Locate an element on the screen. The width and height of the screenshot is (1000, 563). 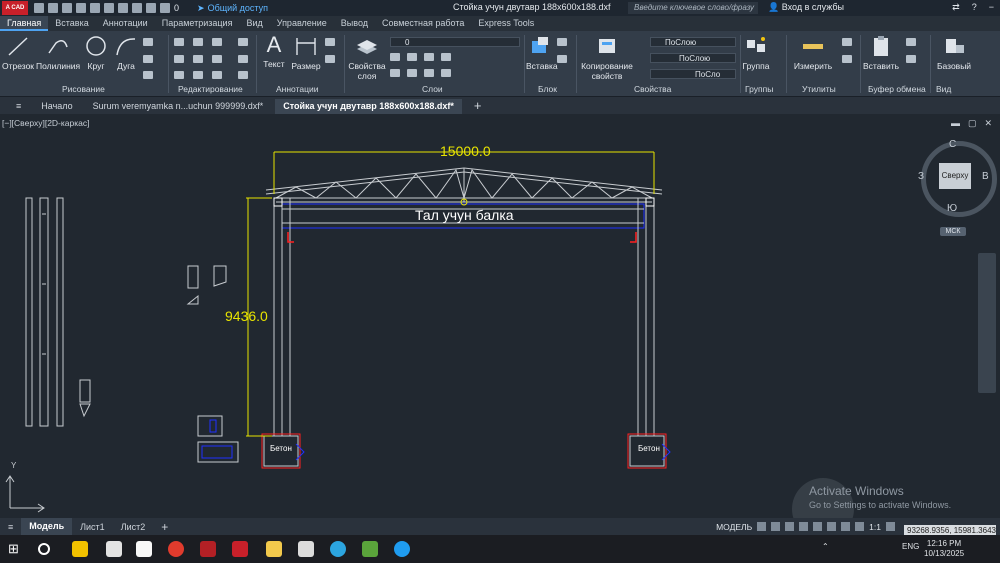
wcs-menu: МСК is located at coordinates (953, 231).